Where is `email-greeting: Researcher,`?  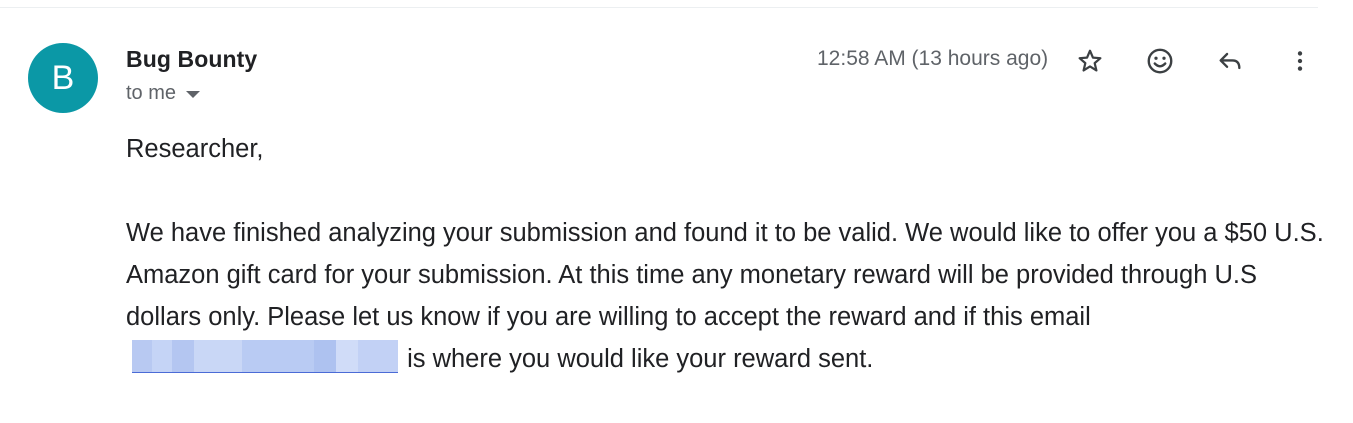
email-greeting: Researcher, is located at coordinates (195, 149).